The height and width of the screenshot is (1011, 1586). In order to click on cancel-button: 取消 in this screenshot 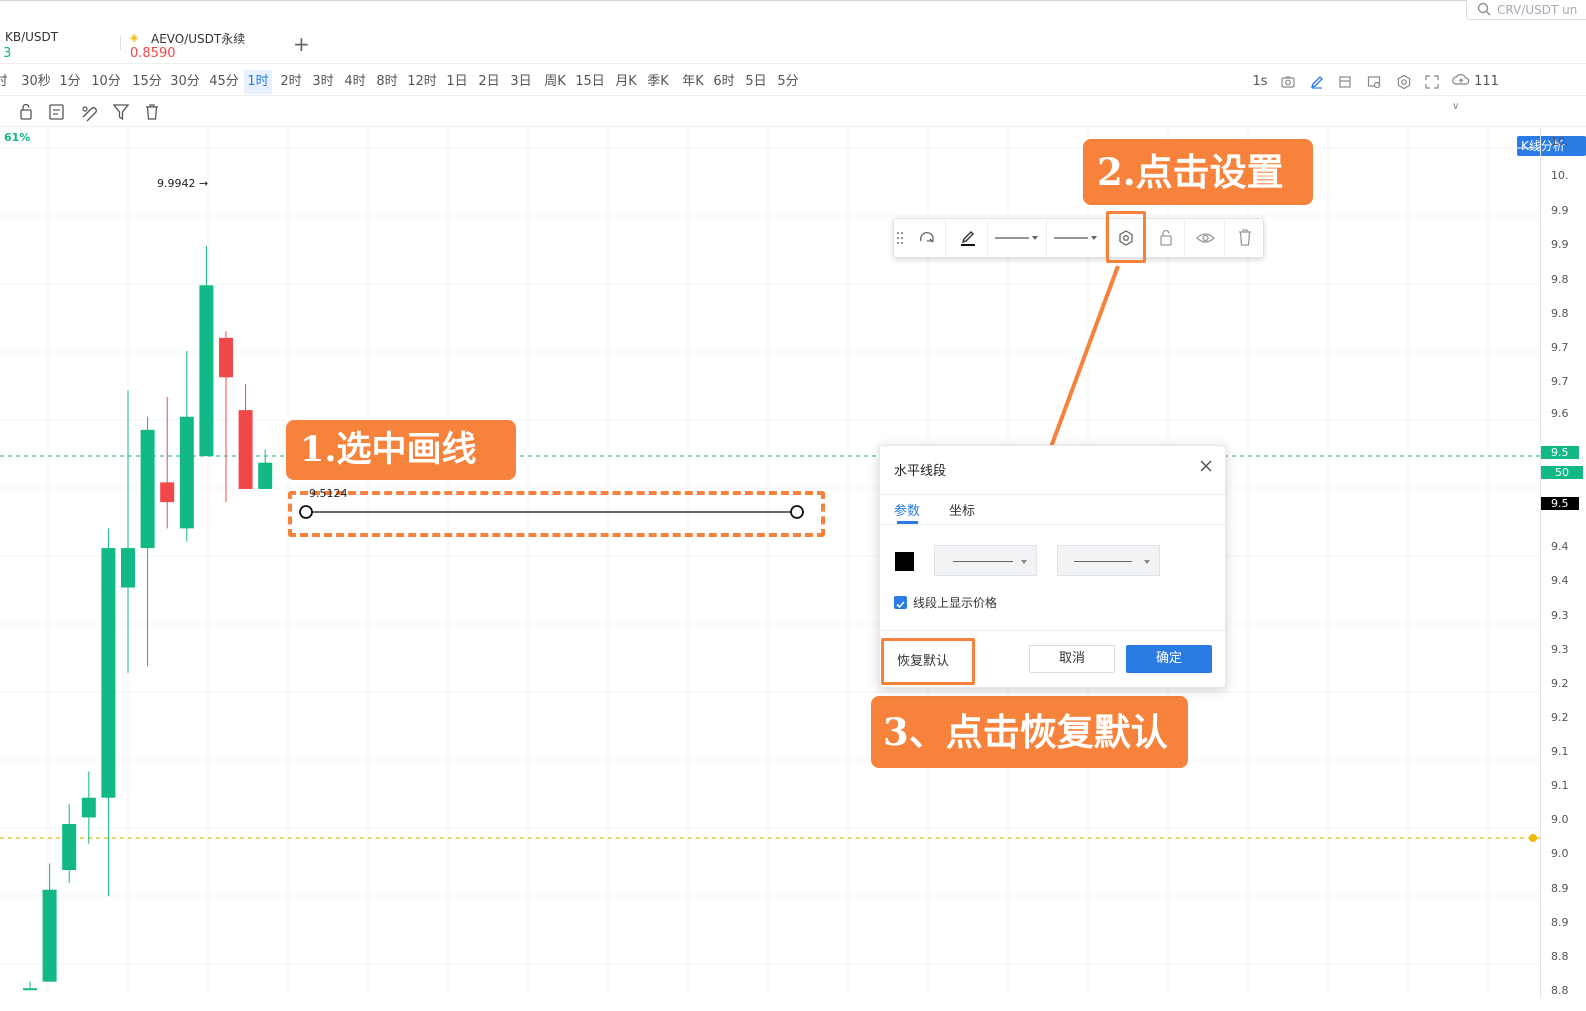, I will do `click(1072, 659)`.